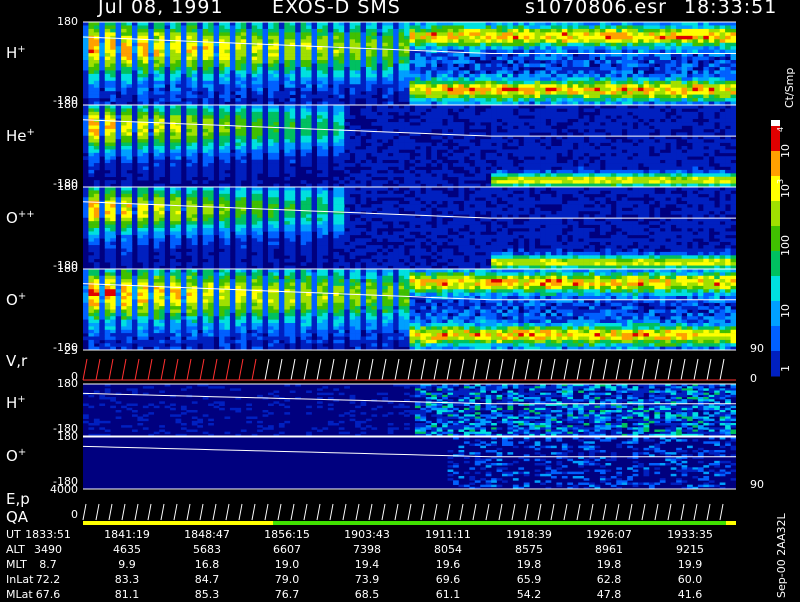  Describe the element at coordinates (48, 579) in the screenshot. I see `cell-inlat: 72.2` at that location.